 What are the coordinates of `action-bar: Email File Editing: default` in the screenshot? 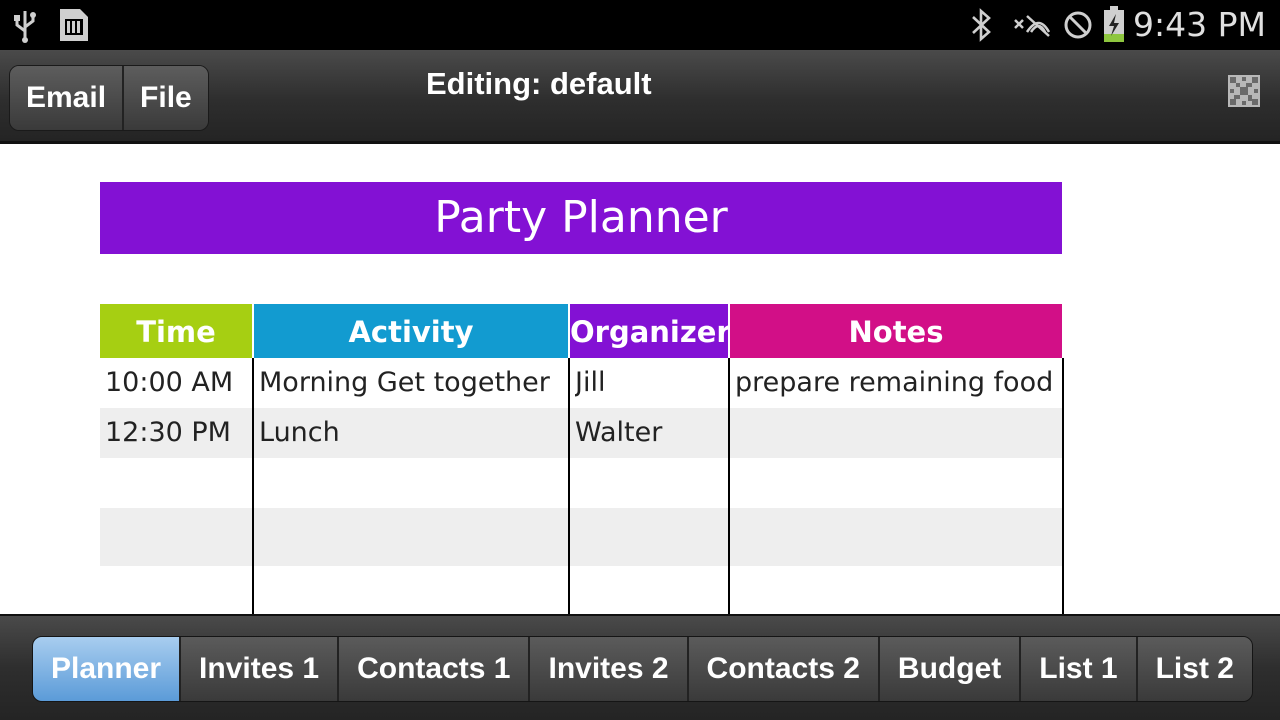 It's located at (640, 97).